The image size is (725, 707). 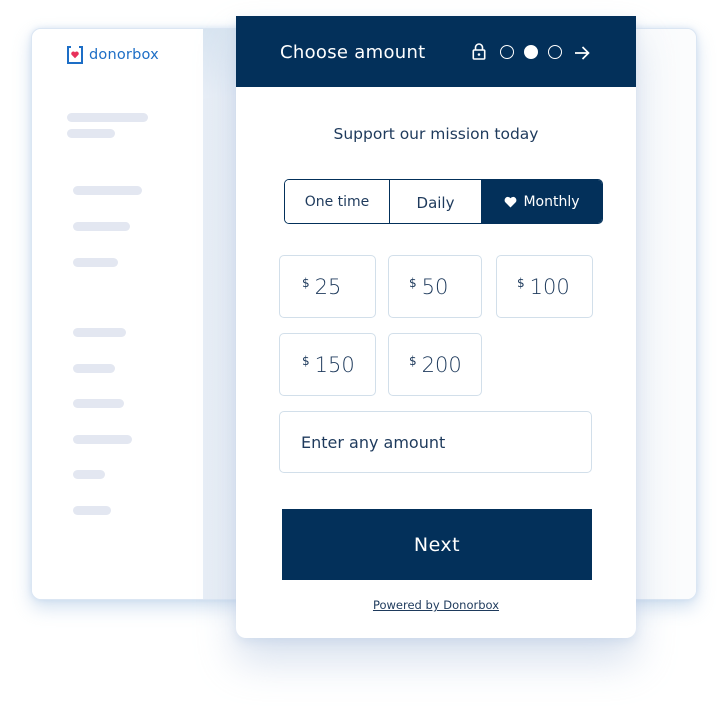 What do you see at coordinates (437, 544) in the screenshot?
I see `next-button: Next` at bounding box center [437, 544].